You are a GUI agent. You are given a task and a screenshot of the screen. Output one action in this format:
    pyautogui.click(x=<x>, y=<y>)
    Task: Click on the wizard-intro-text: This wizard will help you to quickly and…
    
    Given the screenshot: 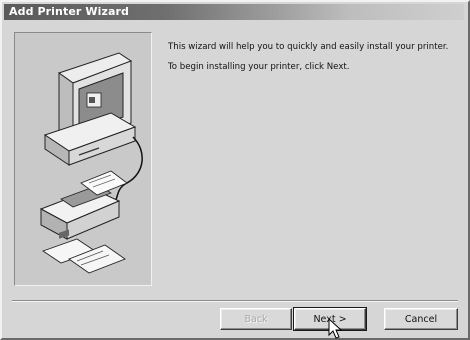 What is the action you would take?
    pyautogui.click(x=308, y=47)
    